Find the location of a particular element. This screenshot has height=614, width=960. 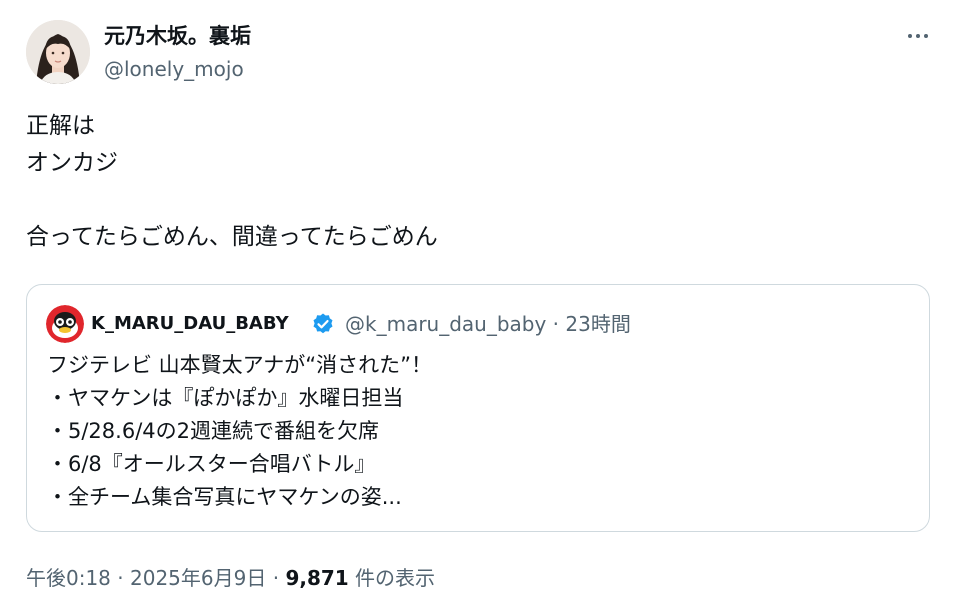

quoted-line: ・6/8『オールスター合唱バトル』 is located at coordinates (211, 464).